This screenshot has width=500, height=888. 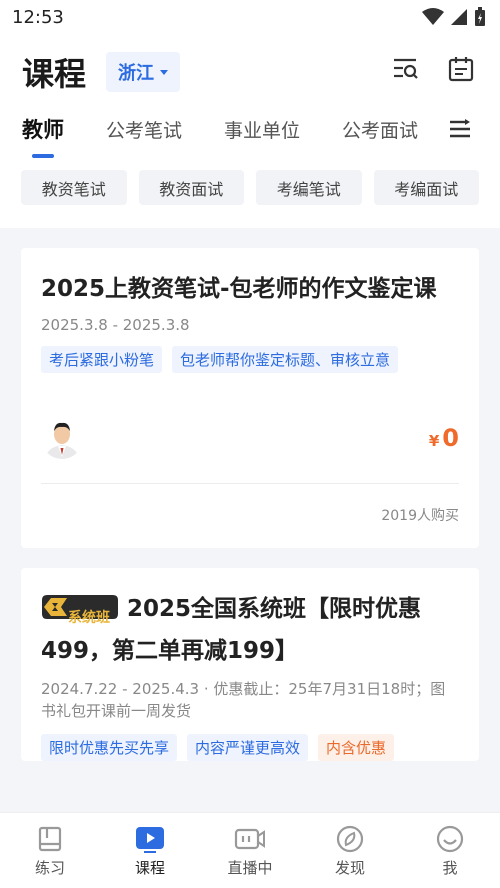 What do you see at coordinates (49, 868) in the screenshot?
I see `tab-label: 练习` at bounding box center [49, 868].